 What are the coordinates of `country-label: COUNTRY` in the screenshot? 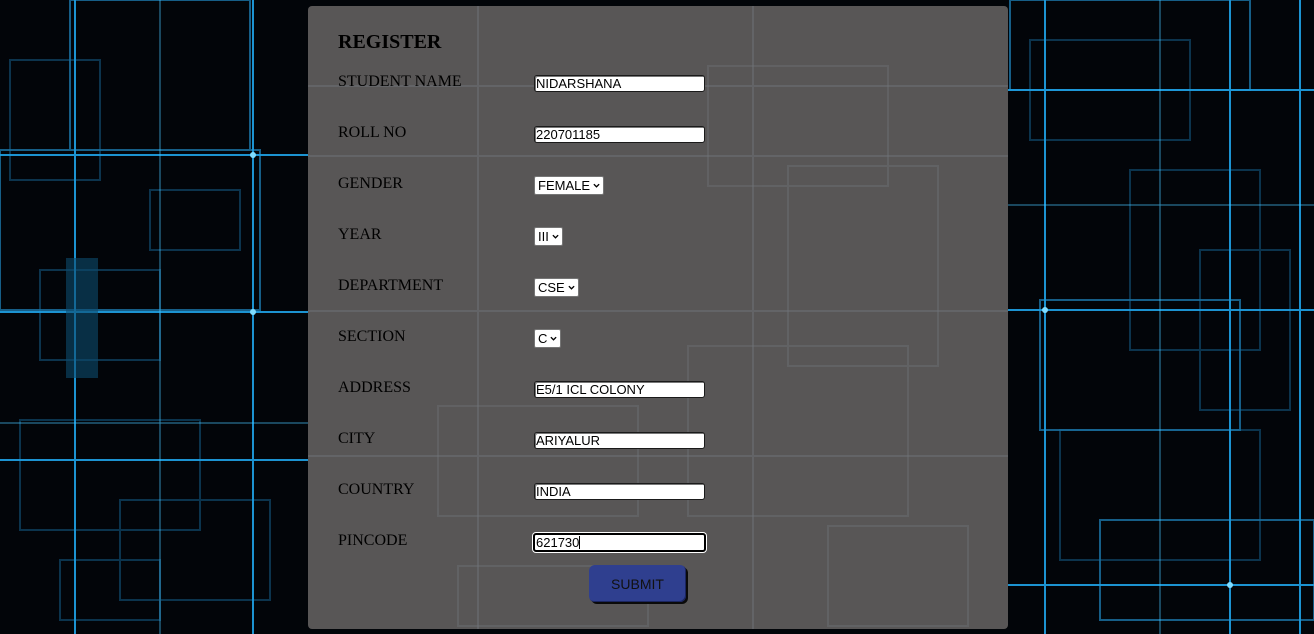 It's located at (376, 489).